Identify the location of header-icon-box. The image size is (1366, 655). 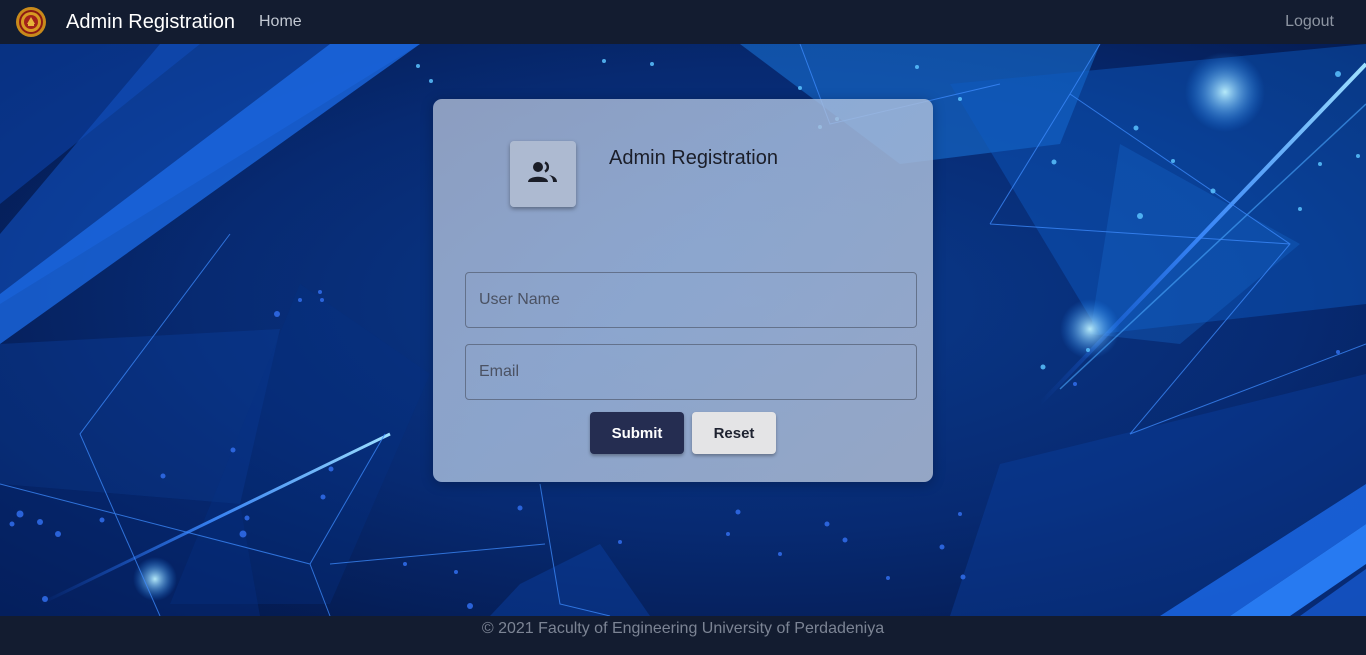
(543, 174).